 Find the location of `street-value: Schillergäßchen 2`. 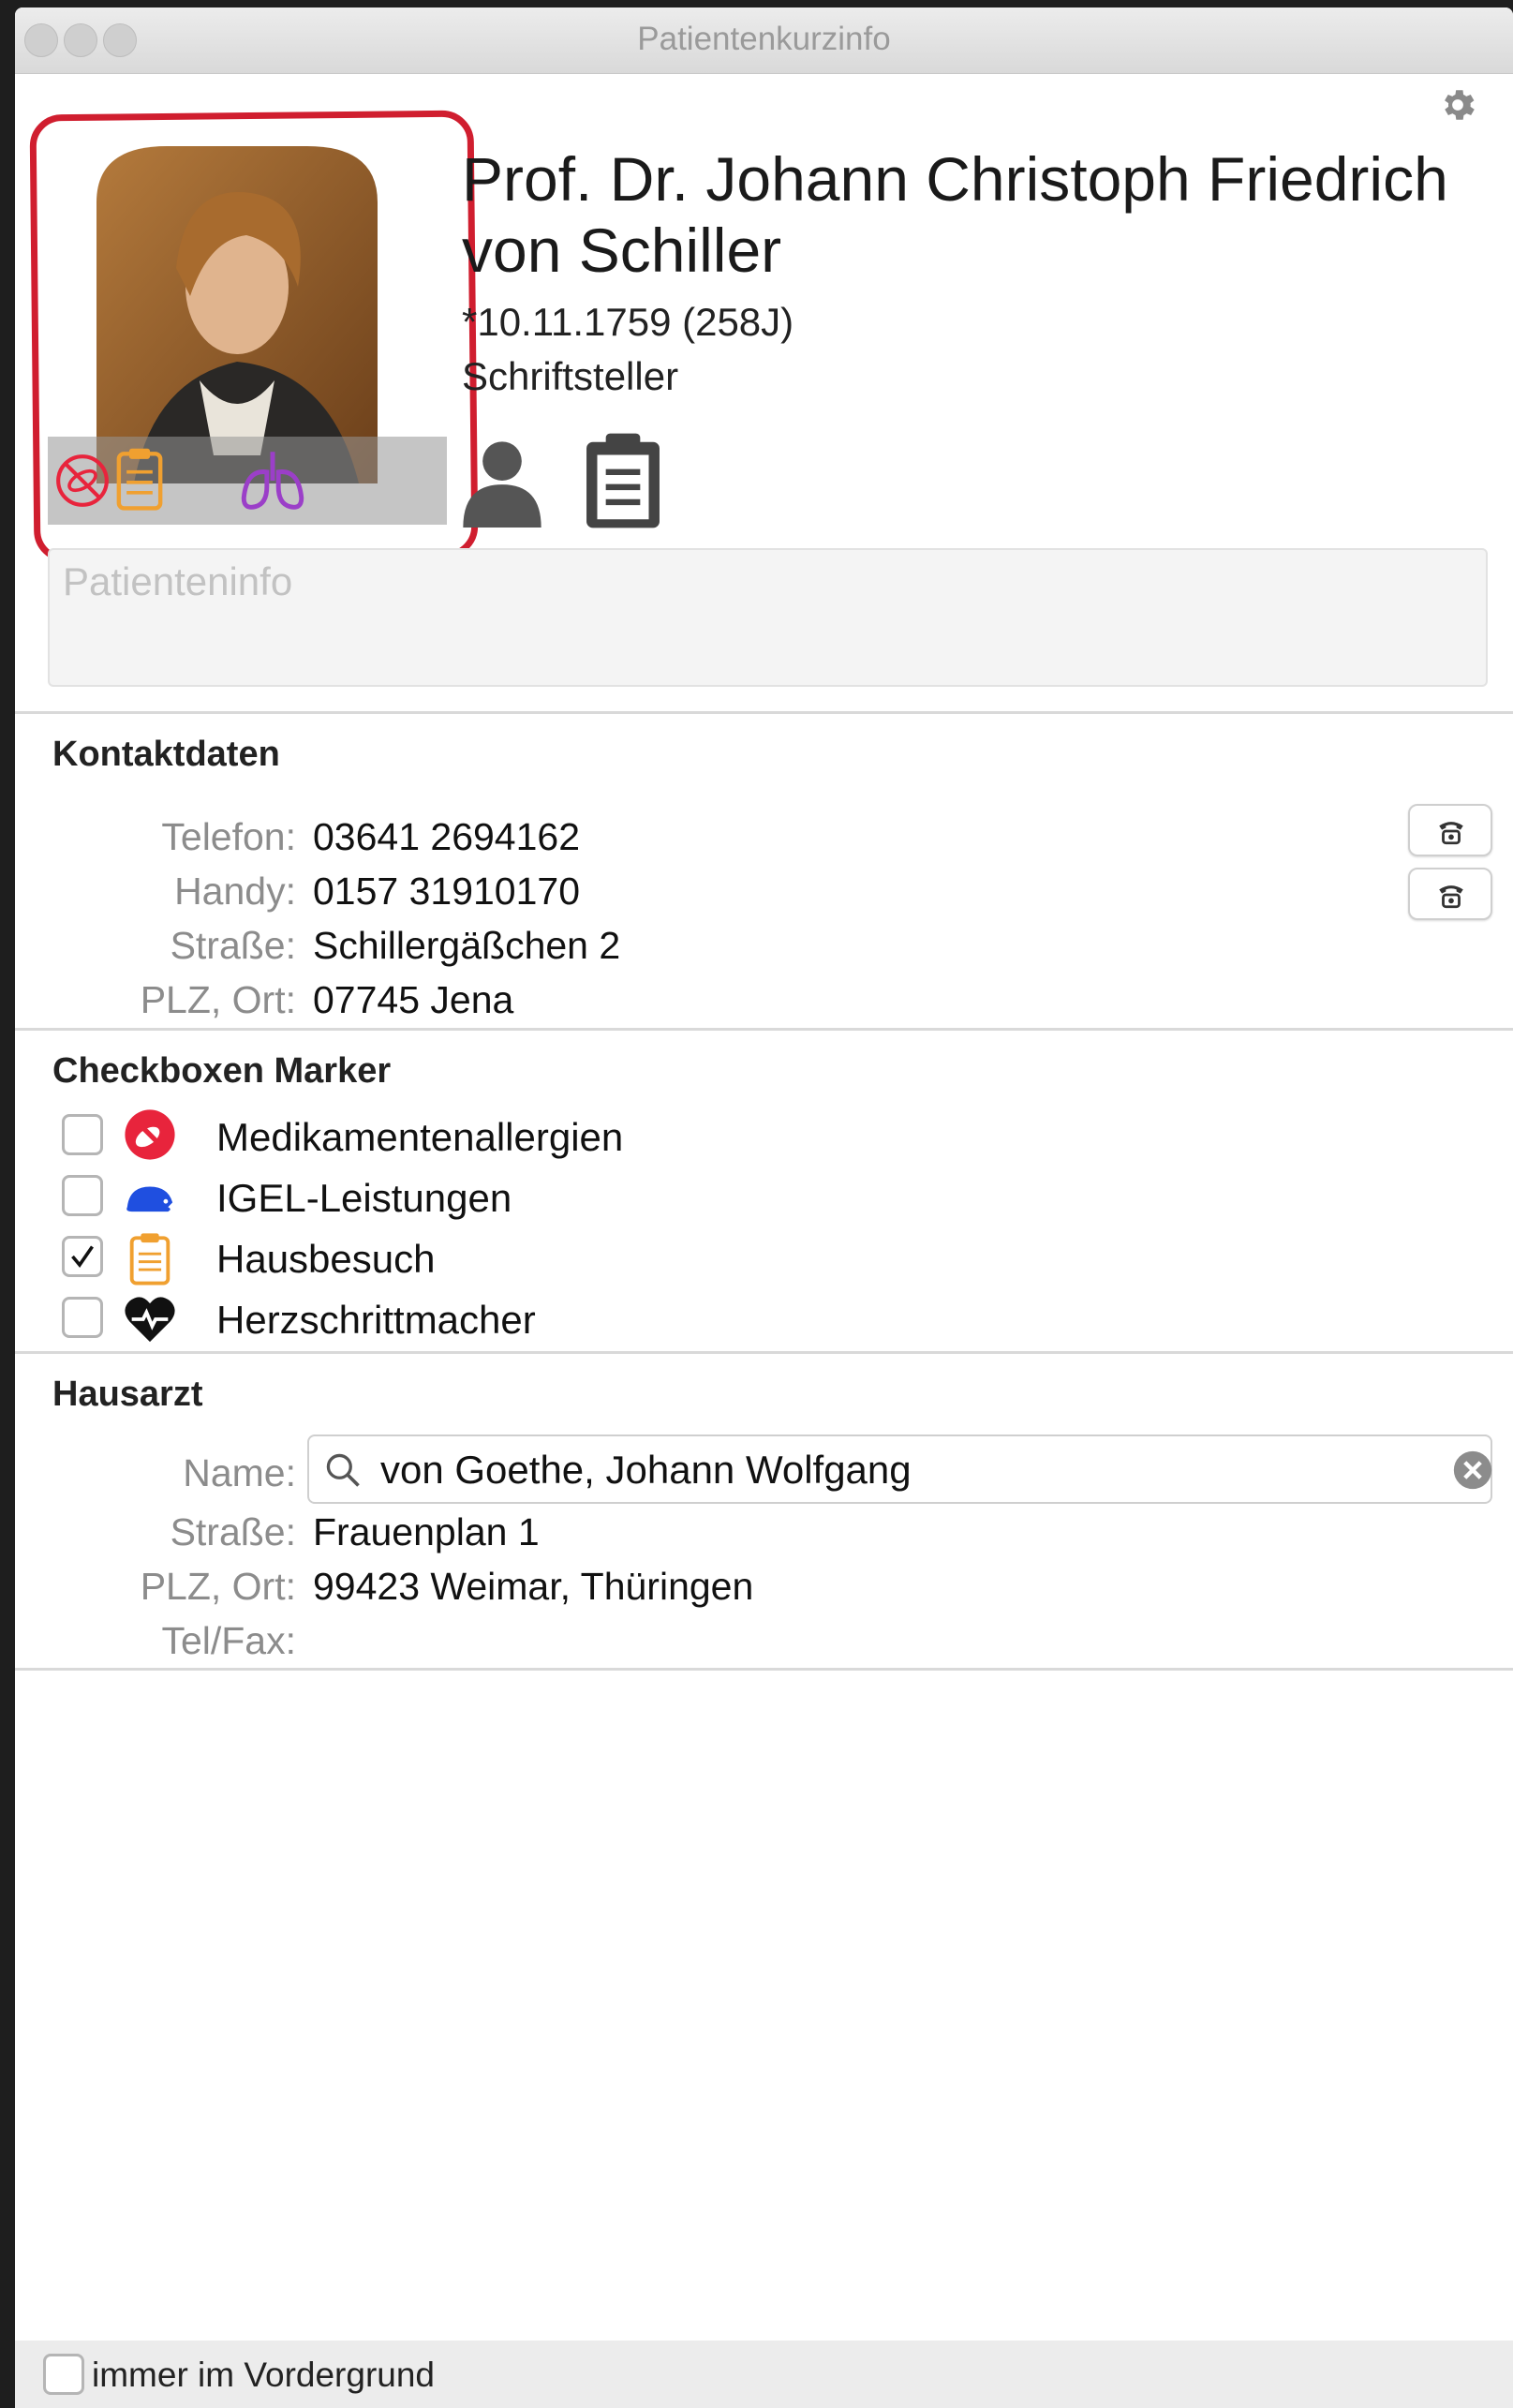

street-value: Schillergäßchen 2 is located at coordinates (467, 946).